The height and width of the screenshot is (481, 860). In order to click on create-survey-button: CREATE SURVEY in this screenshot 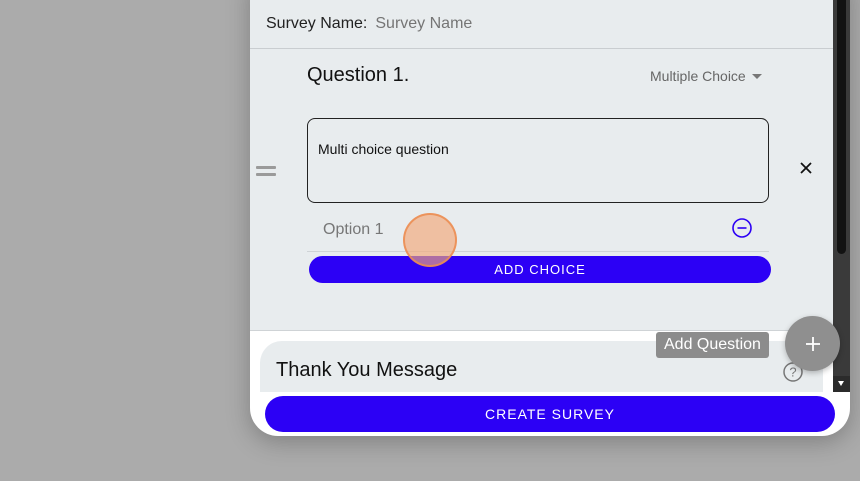, I will do `click(550, 414)`.